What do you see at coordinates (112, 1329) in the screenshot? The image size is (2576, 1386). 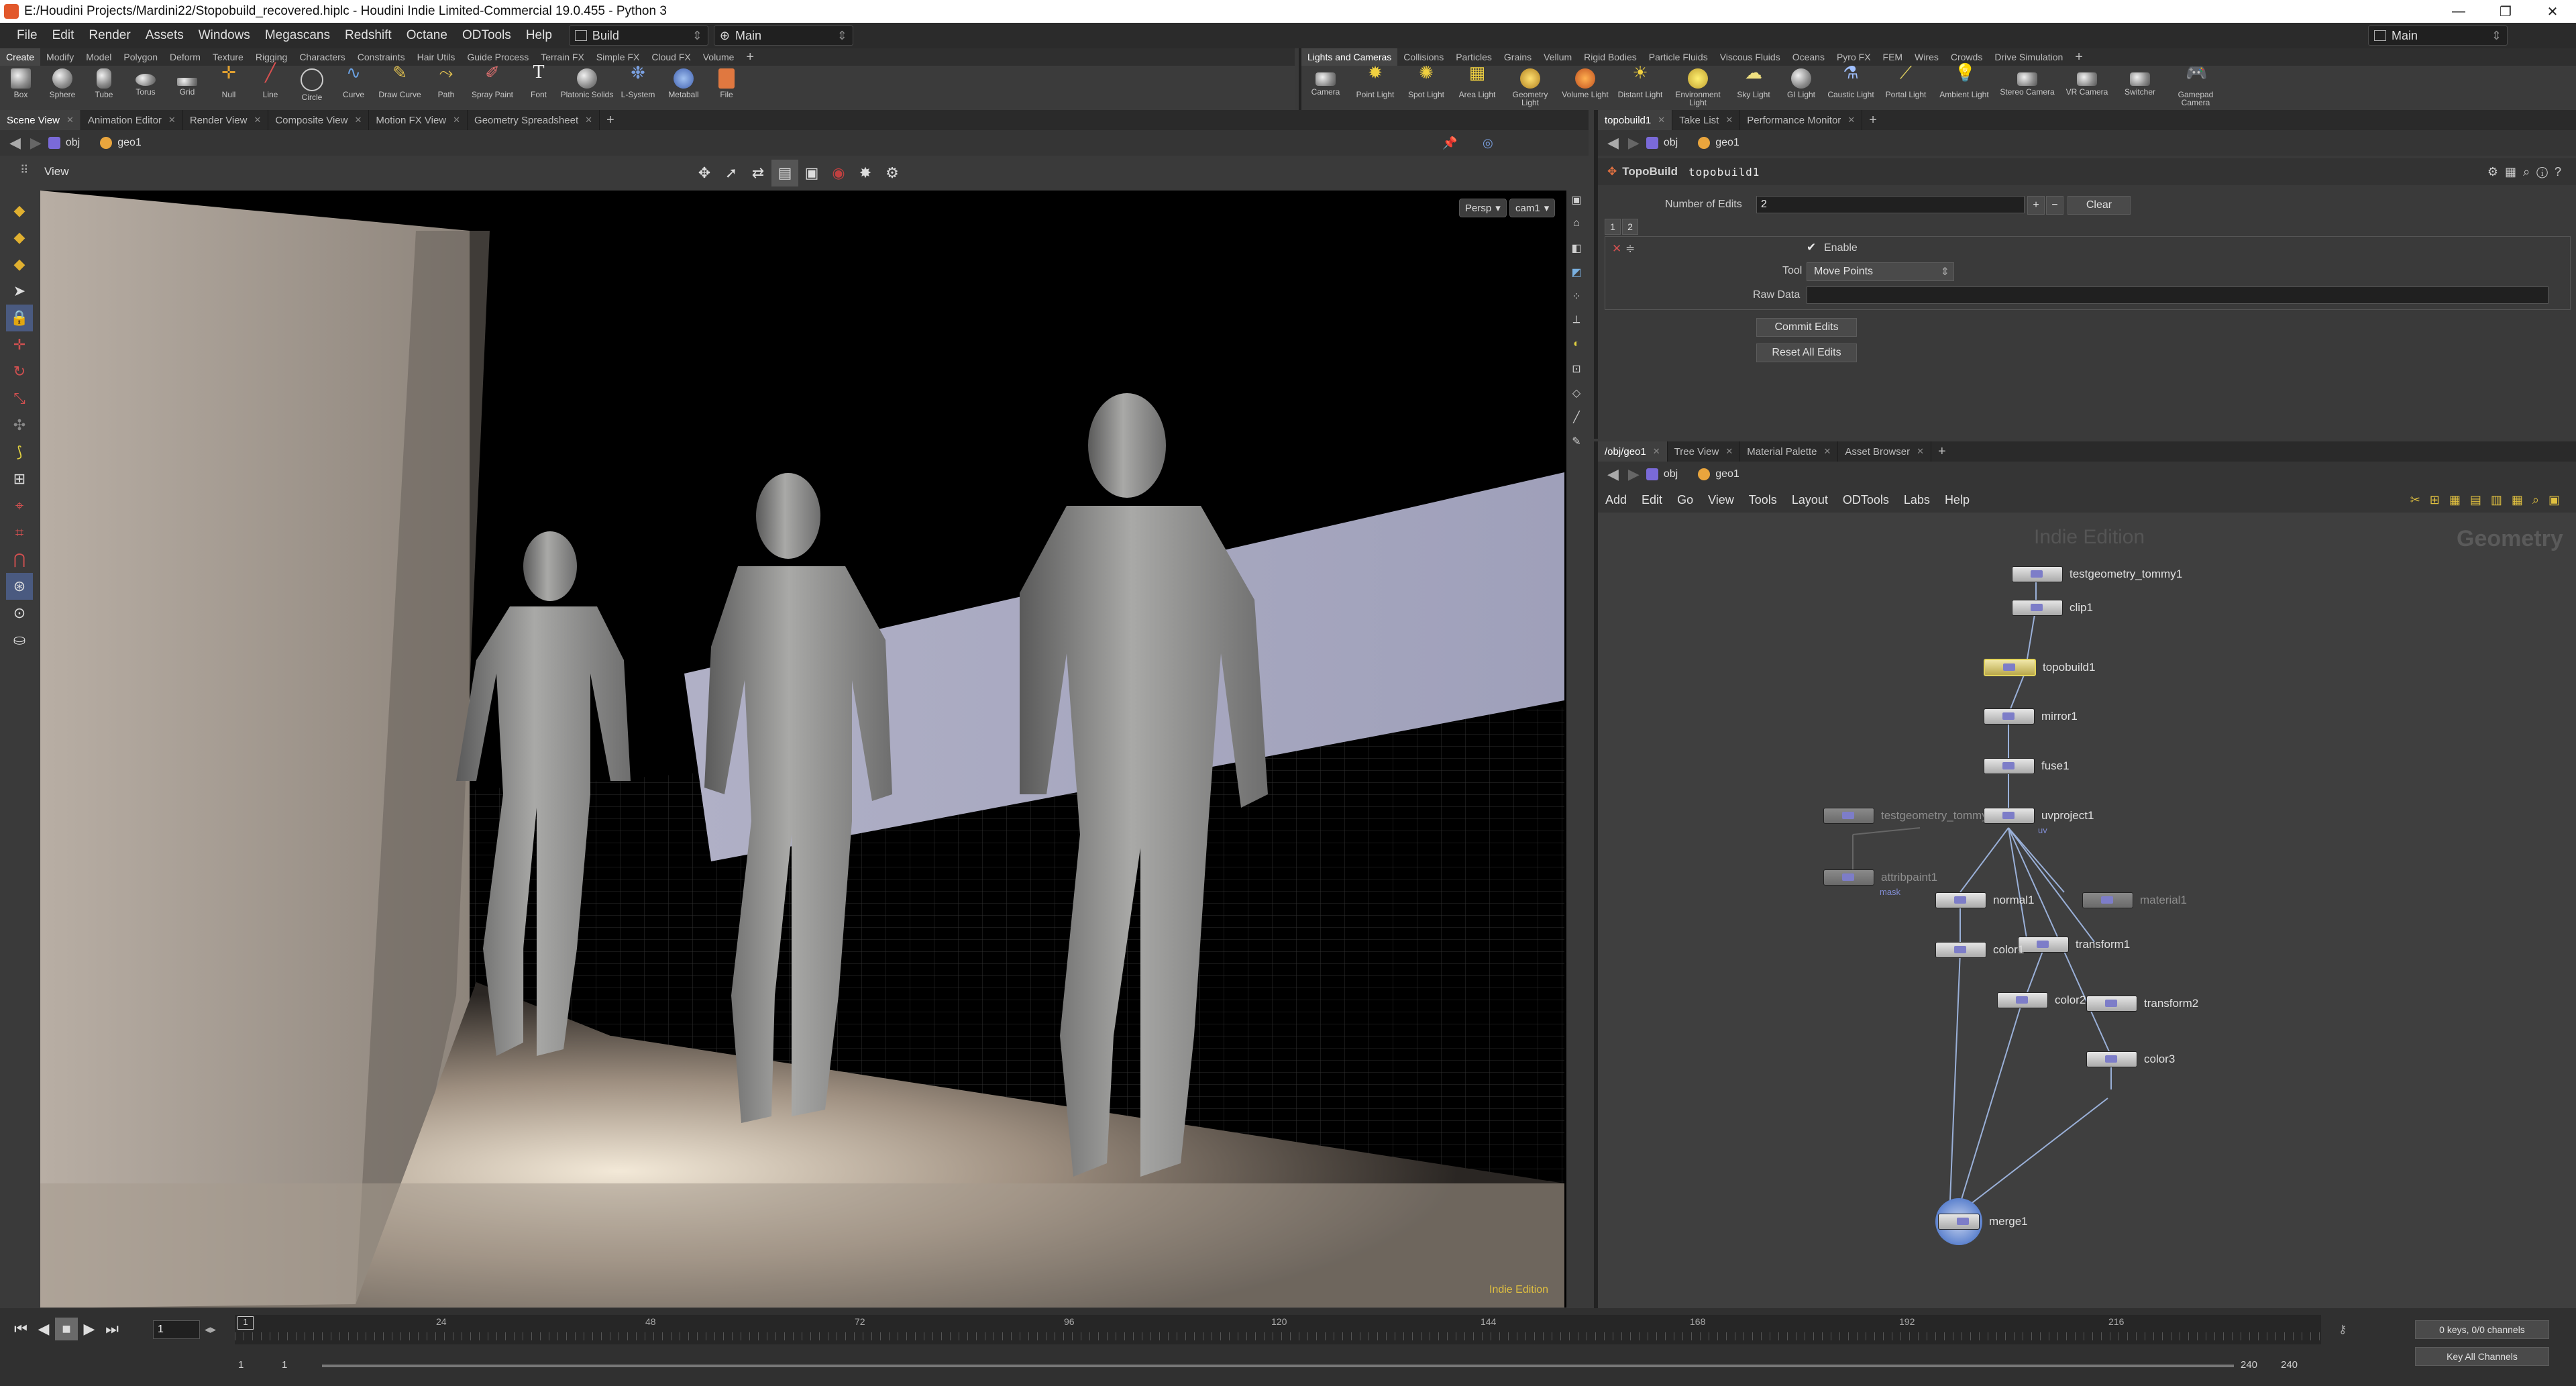 I see `jump-end-icon: ⏭` at bounding box center [112, 1329].